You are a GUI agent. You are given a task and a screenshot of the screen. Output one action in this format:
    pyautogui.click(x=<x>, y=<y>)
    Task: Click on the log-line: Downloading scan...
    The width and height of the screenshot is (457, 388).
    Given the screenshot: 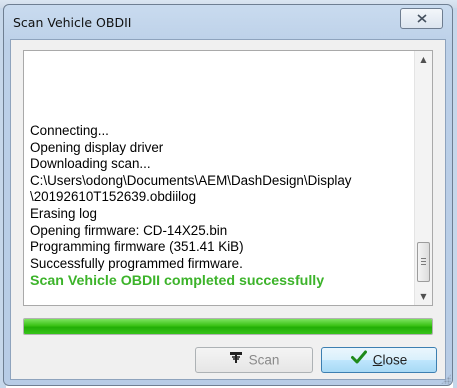 What is the action you would take?
    pyautogui.click(x=90, y=164)
    